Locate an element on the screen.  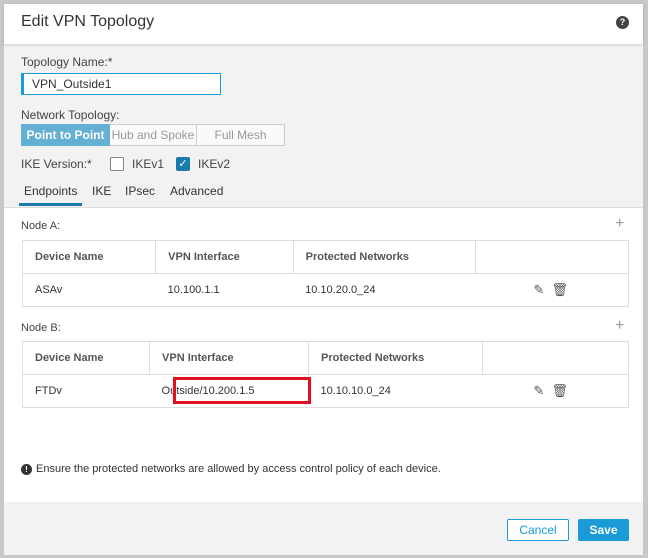
add-node-a-icon: + is located at coordinates (619, 224).